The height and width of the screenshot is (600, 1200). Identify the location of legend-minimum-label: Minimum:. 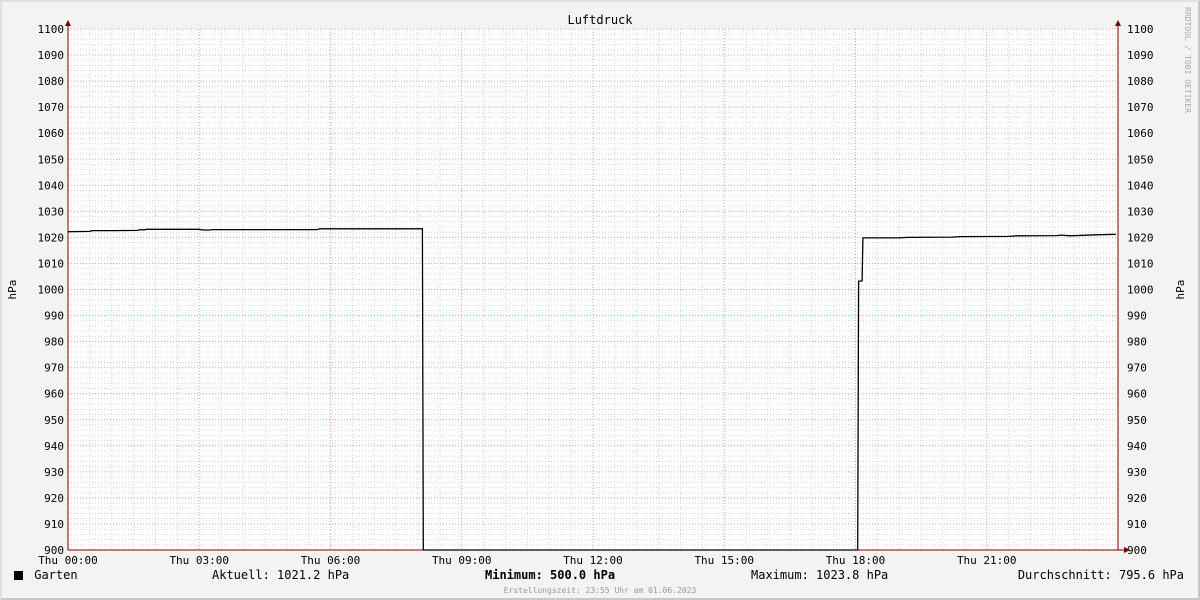
(514, 575).